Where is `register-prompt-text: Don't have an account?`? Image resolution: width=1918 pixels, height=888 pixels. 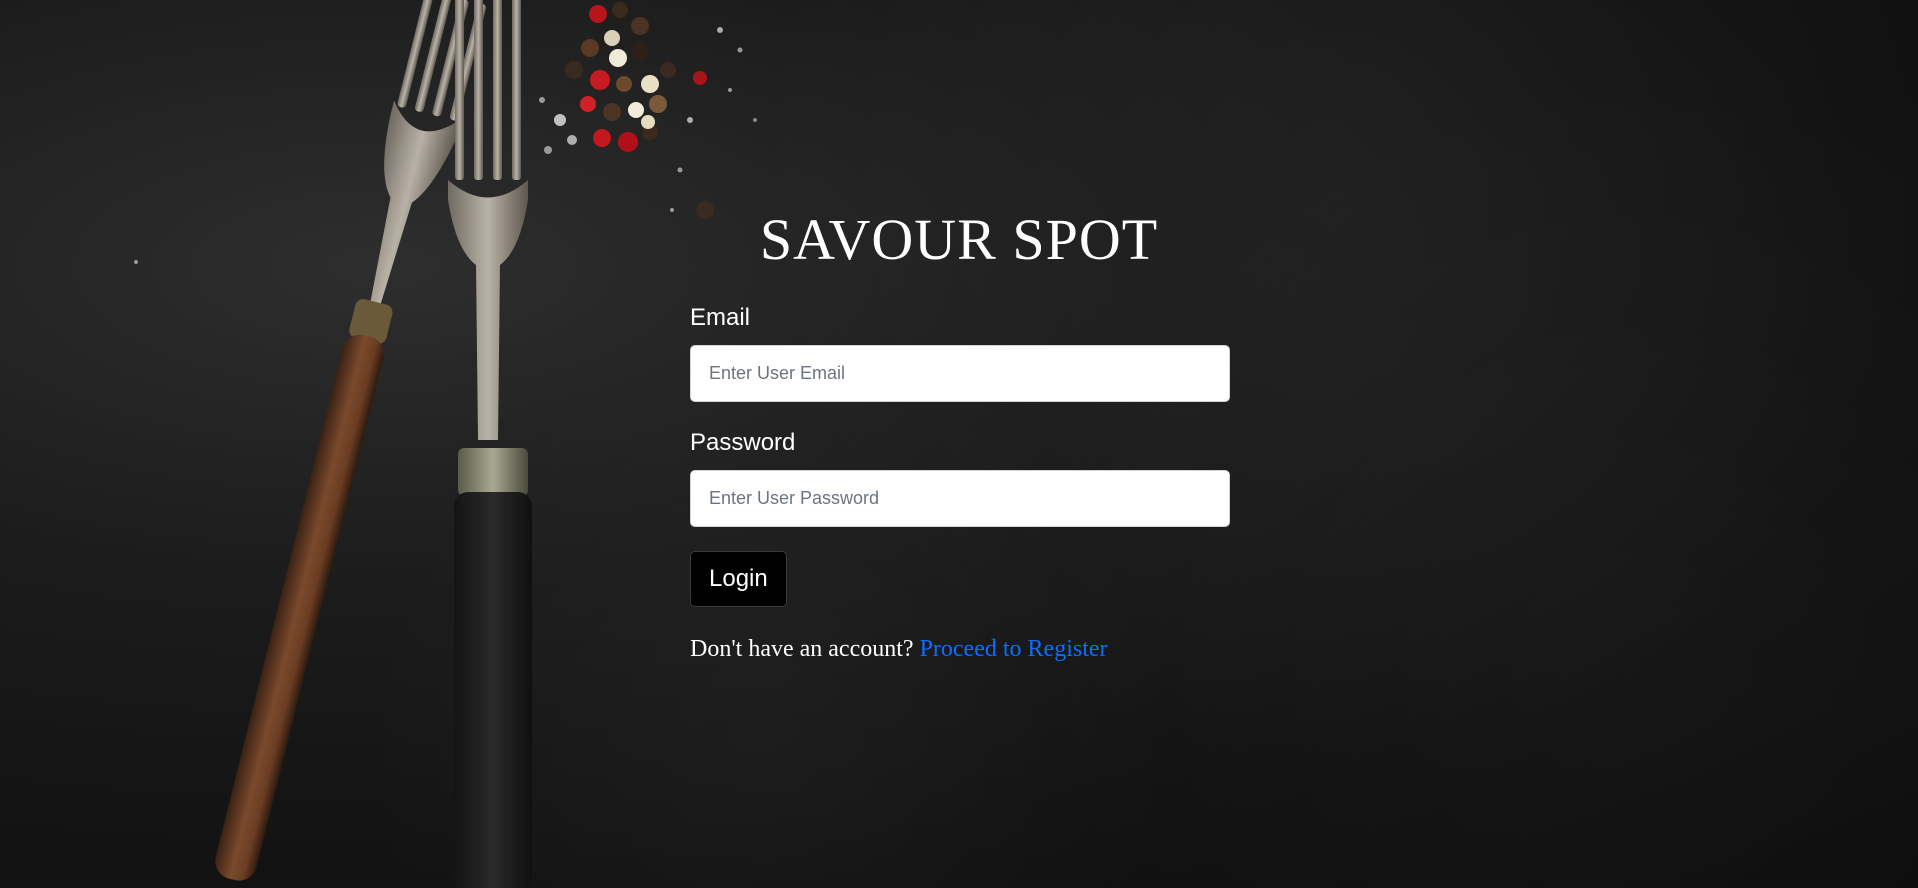
register-prompt-text: Don't have an account? is located at coordinates (802, 649).